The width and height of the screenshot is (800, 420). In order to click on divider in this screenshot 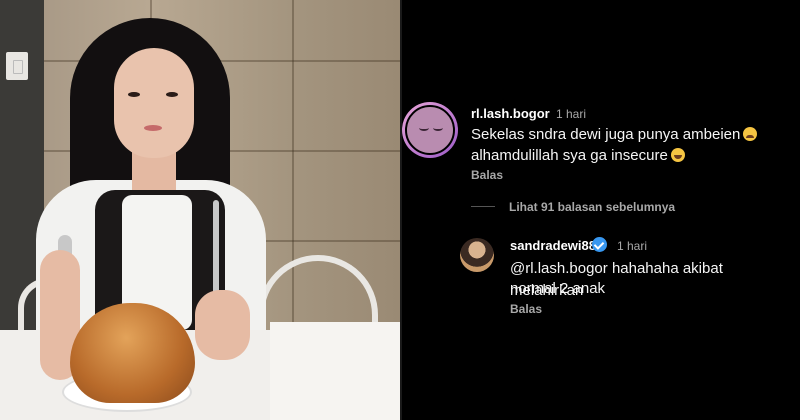, I will do `click(401, 210)`.